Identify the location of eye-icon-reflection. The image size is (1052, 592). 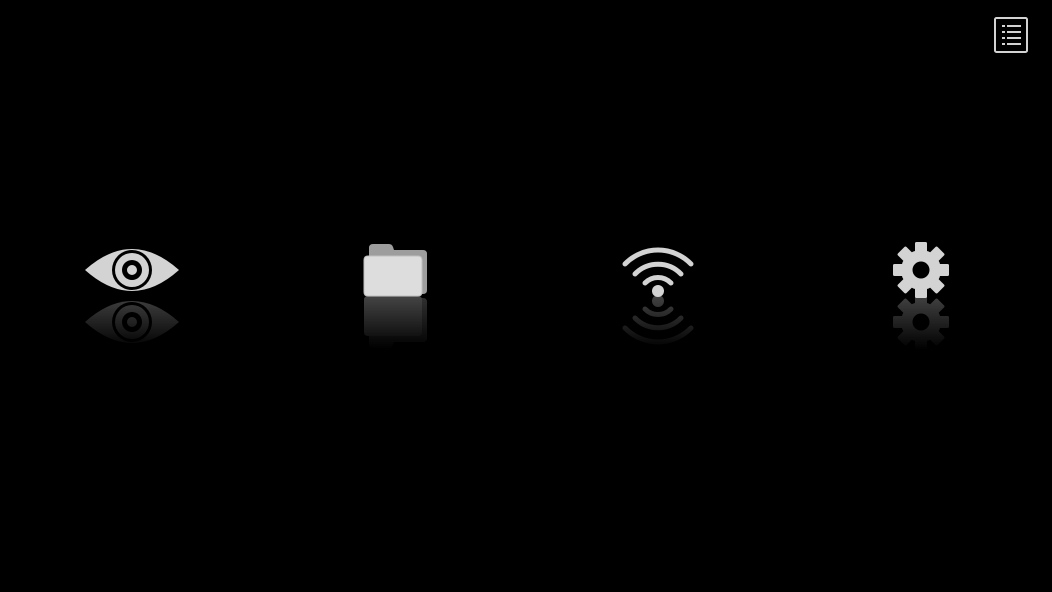
(132, 322).